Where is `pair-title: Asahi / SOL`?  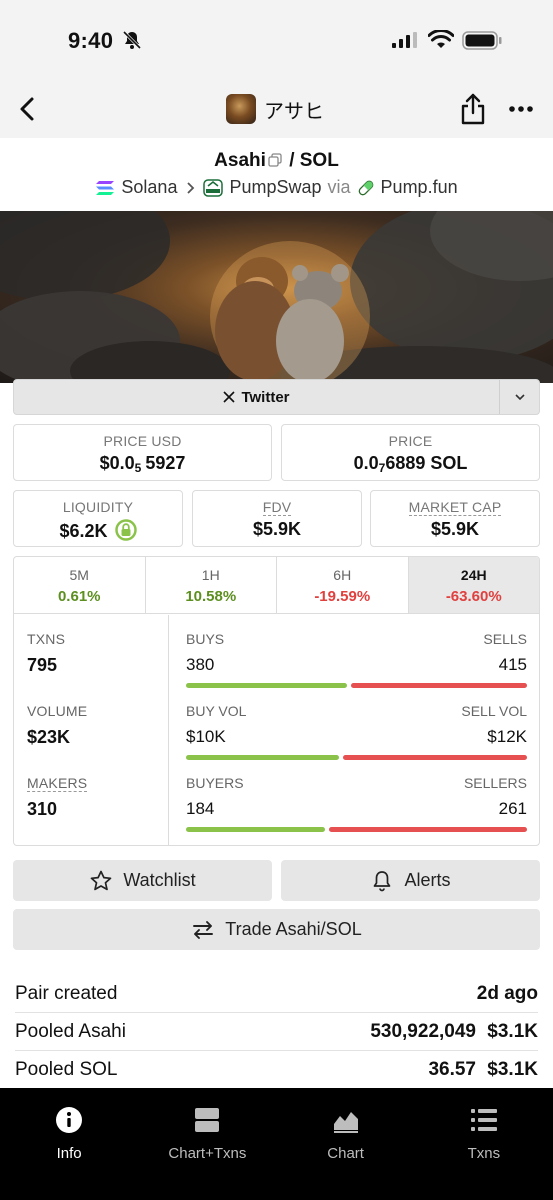 pair-title: Asahi / SOL is located at coordinates (276, 161).